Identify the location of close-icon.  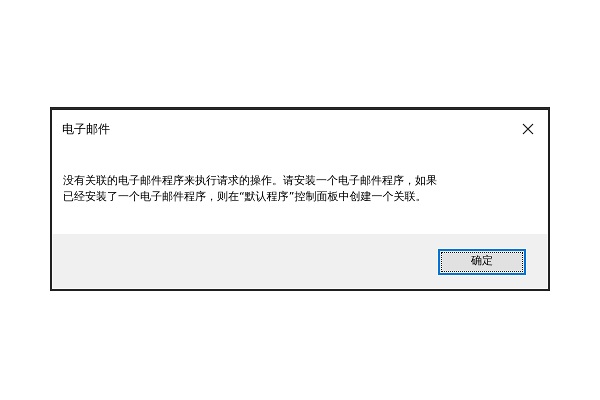
(528, 129).